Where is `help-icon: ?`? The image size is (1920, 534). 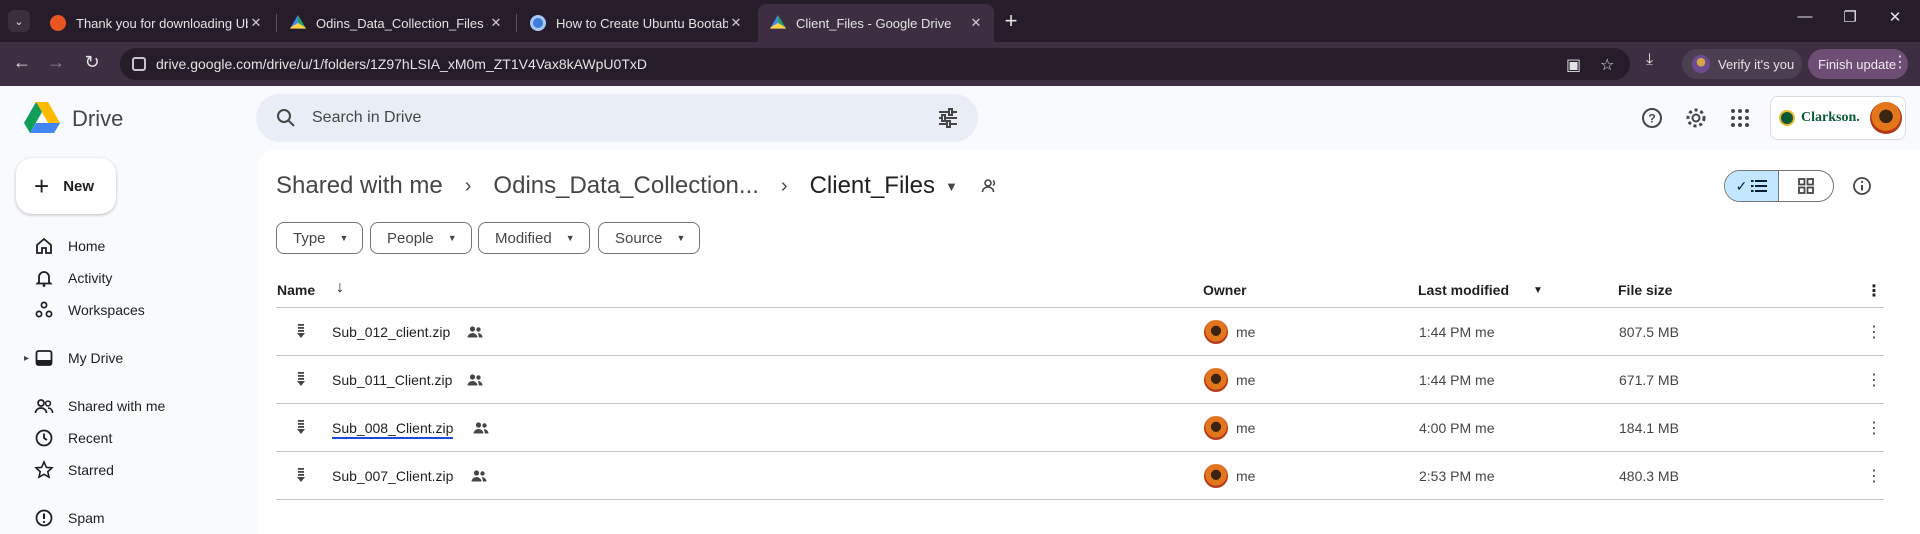 help-icon: ? is located at coordinates (1652, 118).